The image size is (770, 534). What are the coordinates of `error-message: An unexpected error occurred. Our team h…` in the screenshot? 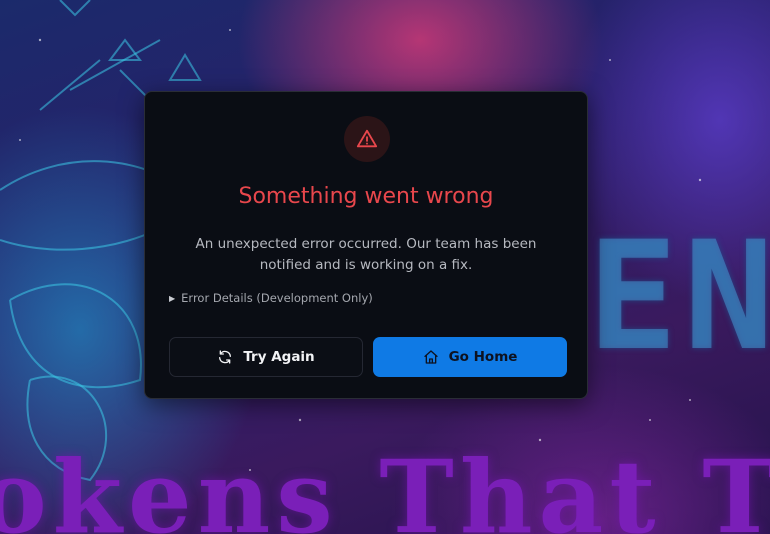 It's located at (366, 254).